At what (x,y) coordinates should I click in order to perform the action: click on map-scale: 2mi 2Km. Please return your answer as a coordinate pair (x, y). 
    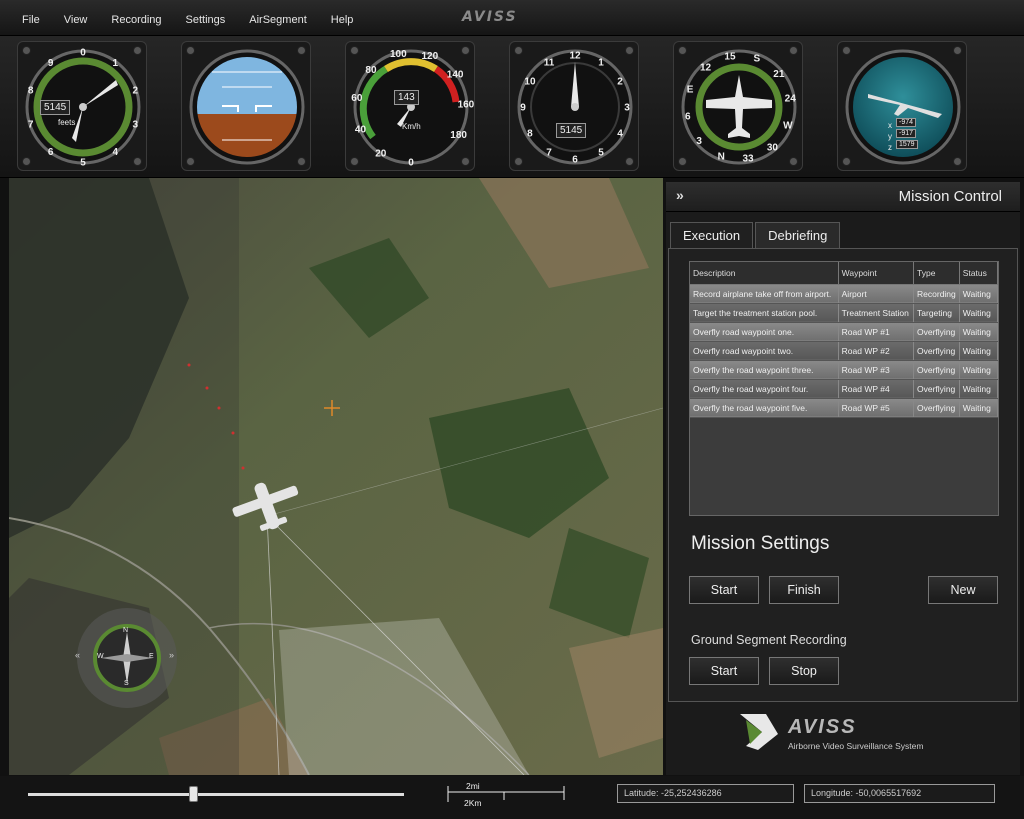
    Looking at the image, I should click on (506, 795).